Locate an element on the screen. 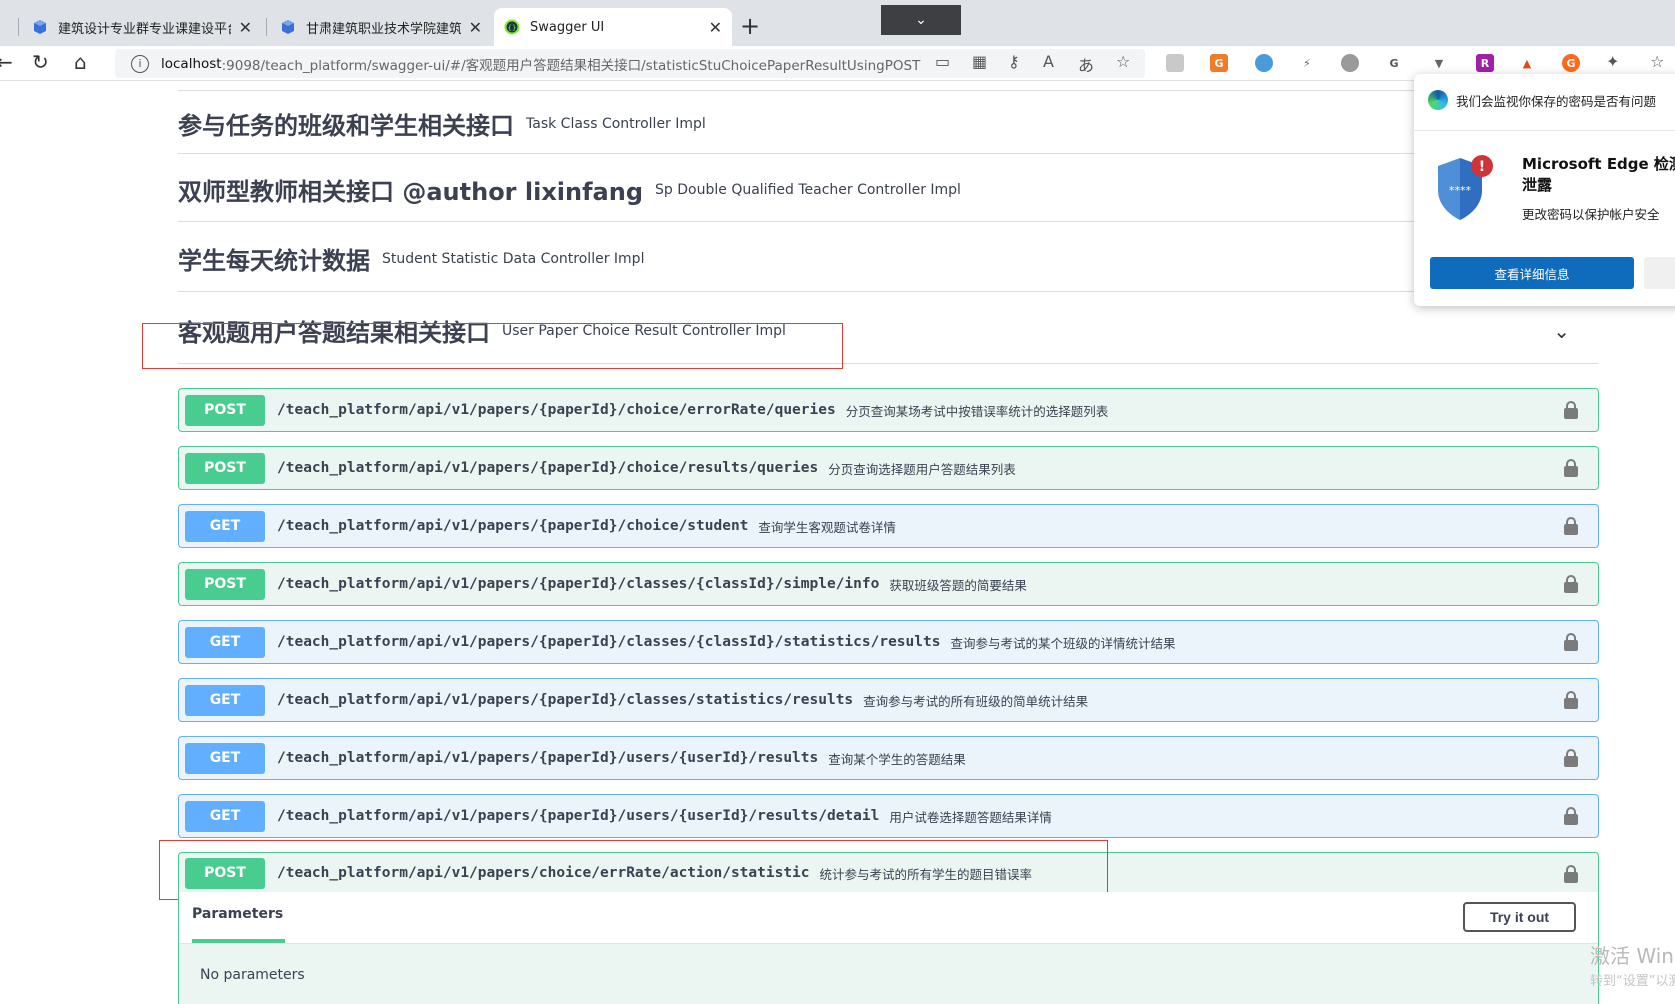 This screenshot has height=1004, width=1675. back-icon: ← is located at coordinates (6, 62).